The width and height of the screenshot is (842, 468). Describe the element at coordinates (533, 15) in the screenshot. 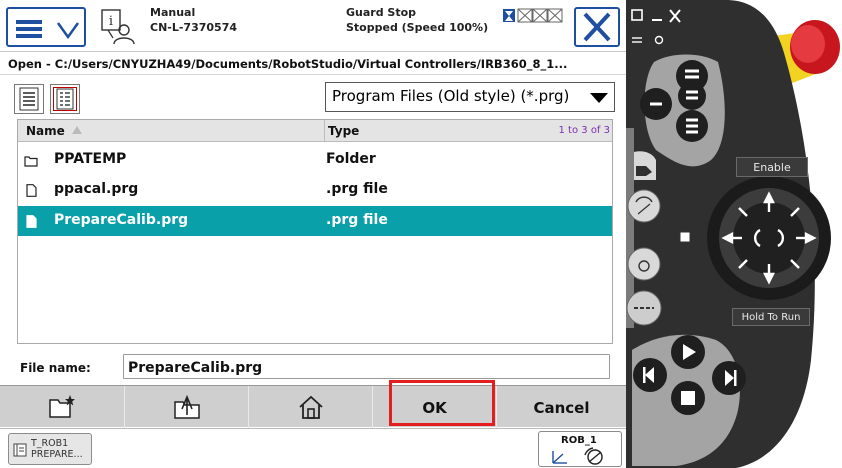

I see `task-flags-icon` at that location.